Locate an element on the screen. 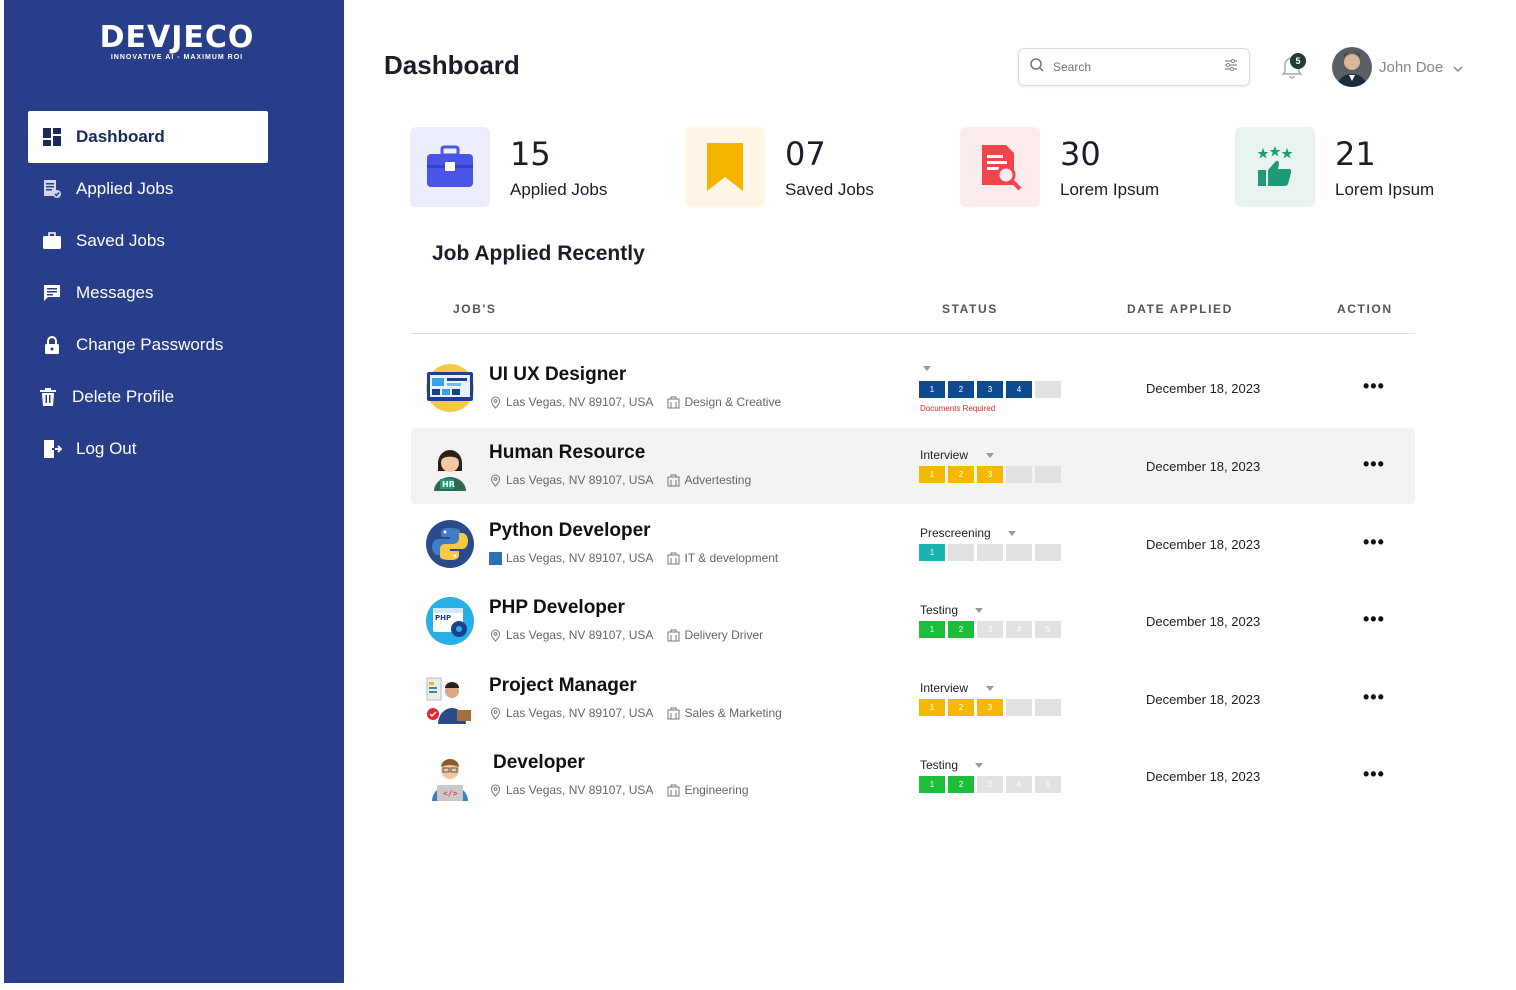 This screenshot has width=1516, height=990. sidebar-item-label: Change Passwords is located at coordinates (150, 344).